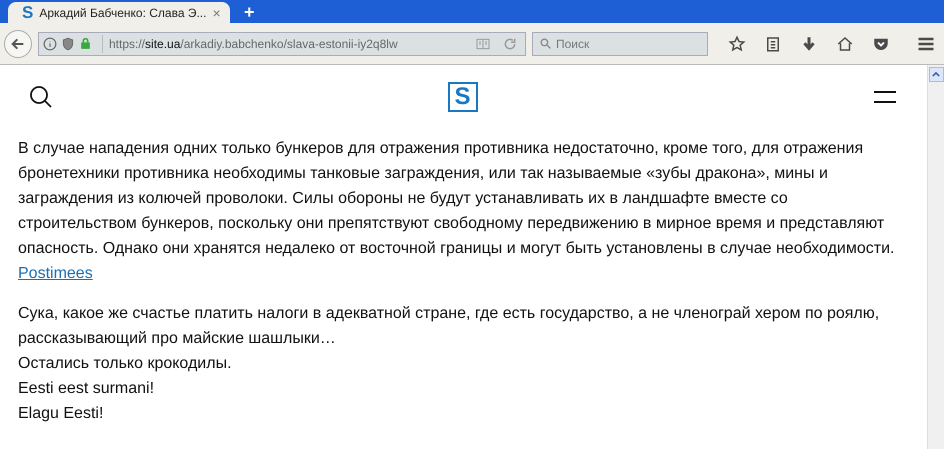  I want to click on info-icon, so click(50, 43).